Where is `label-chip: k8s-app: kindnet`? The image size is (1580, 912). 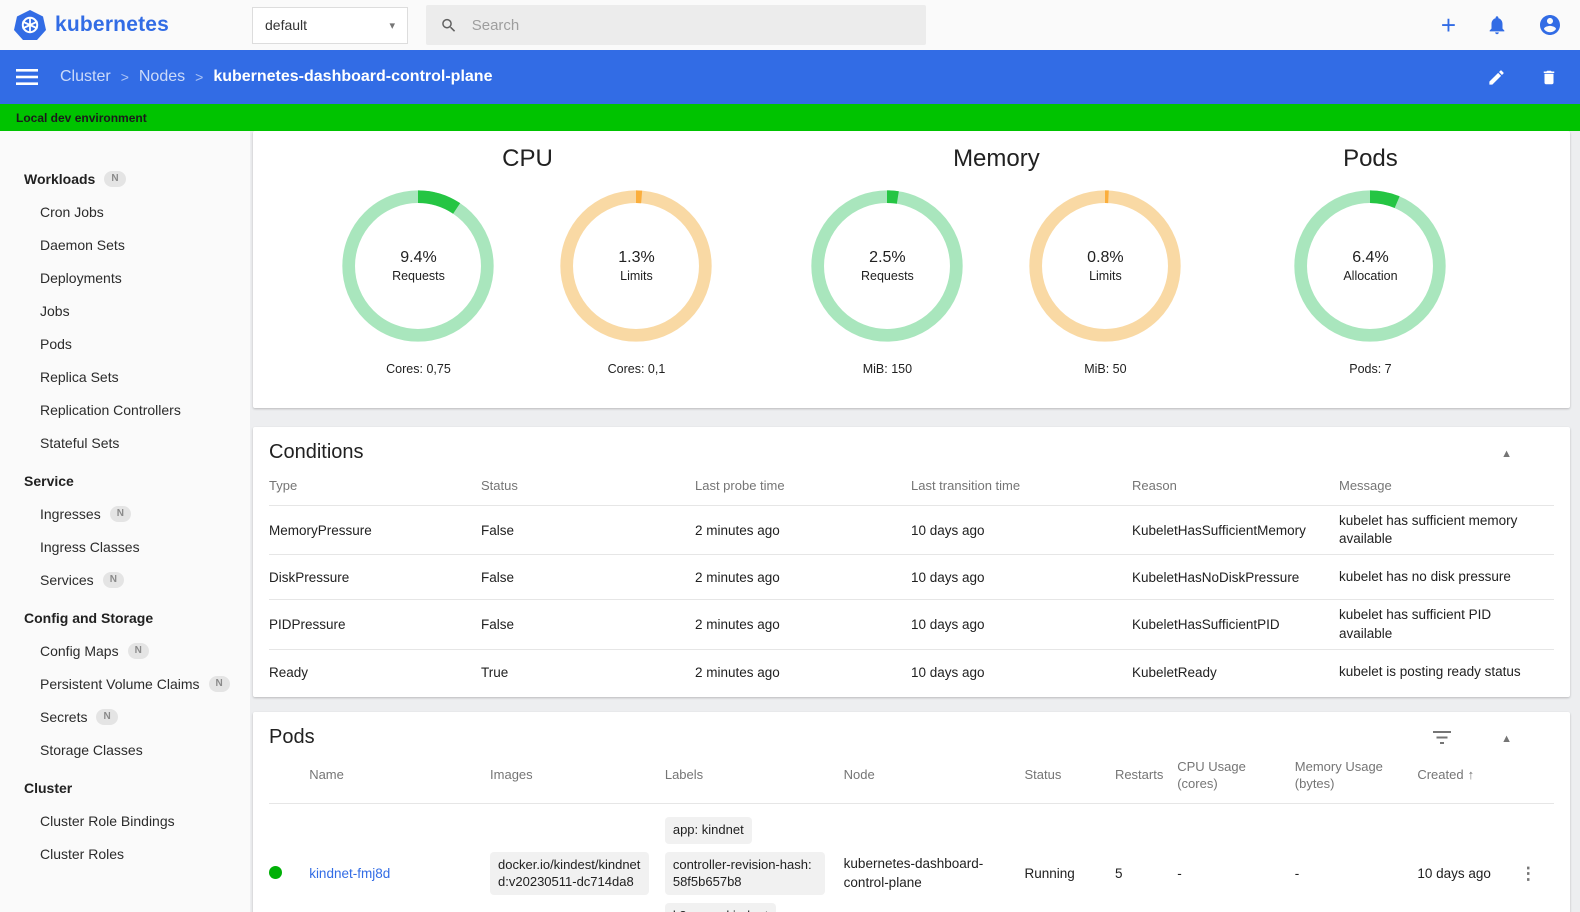
label-chip: k8s-app: kindnet is located at coordinates (720, 907).